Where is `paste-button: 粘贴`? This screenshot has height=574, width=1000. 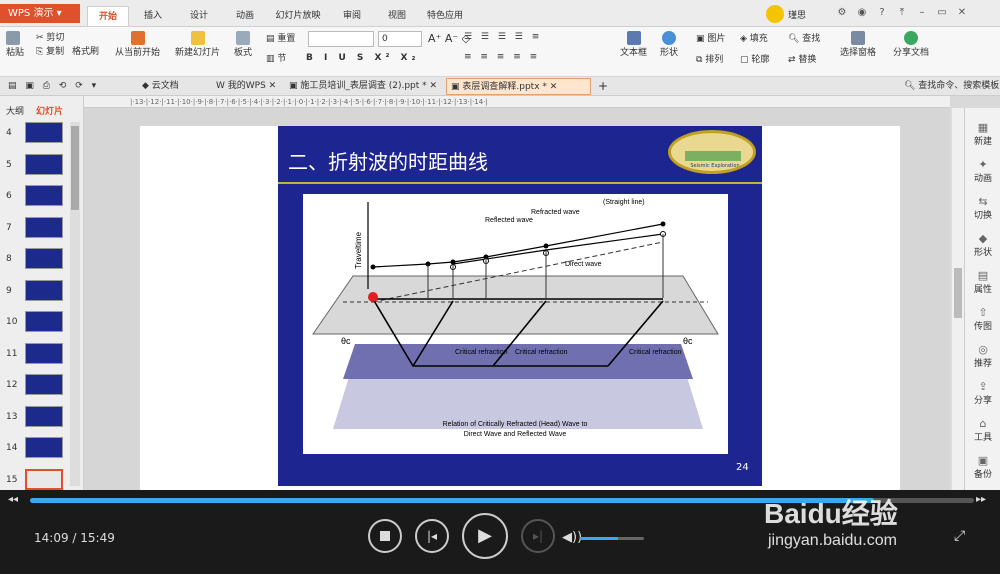
paste-button: 粘贴 is located at coordinates (15, 44).